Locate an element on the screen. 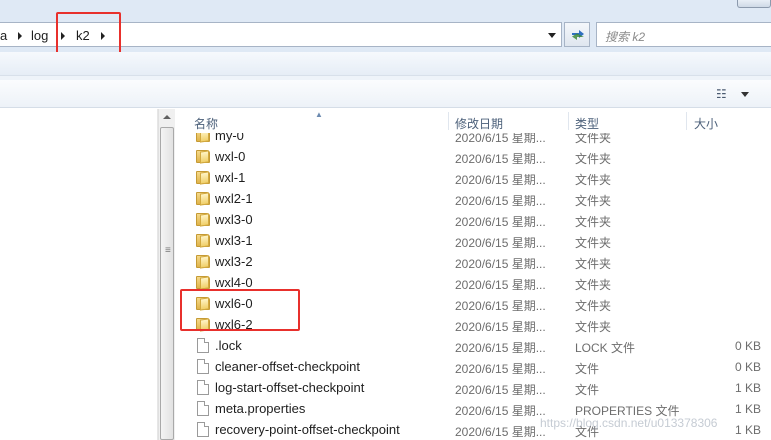 Image resolution: width=771 pixels, height=440 pixels. column-header: 名称 修改日期 类型 大小 is located at coordinates (473, 121).